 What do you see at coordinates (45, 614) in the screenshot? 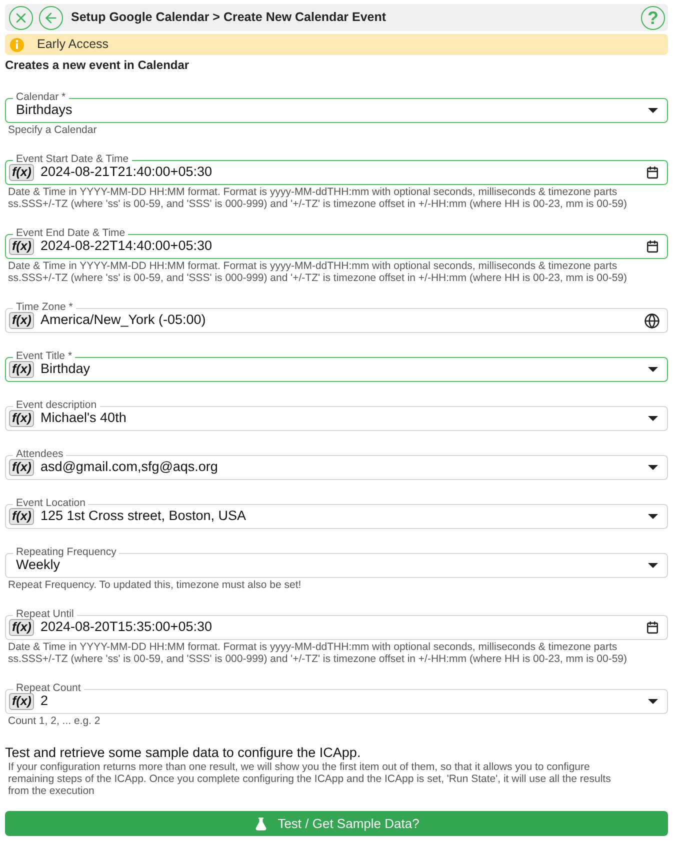
I see `field-label: Repeat Until` at bounding box center [45, 614].